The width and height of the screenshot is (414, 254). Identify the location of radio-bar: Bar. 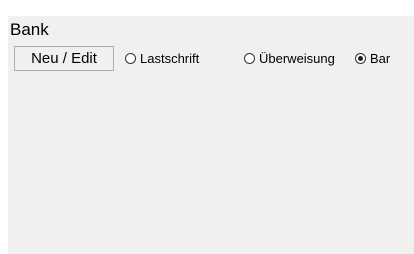
(372, 58).